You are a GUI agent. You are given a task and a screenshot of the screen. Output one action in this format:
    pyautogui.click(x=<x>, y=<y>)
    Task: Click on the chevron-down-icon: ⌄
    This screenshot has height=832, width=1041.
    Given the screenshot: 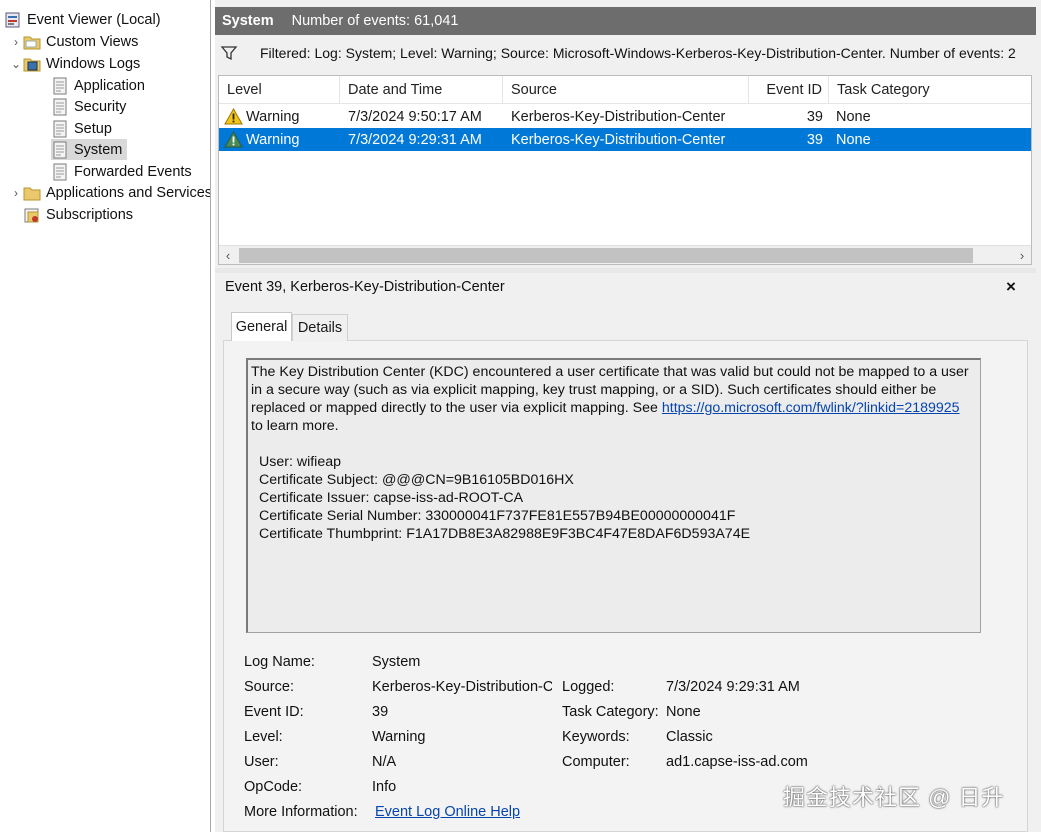 What is the action you would take?
    pyautogui.click(x=16, y=63)
    